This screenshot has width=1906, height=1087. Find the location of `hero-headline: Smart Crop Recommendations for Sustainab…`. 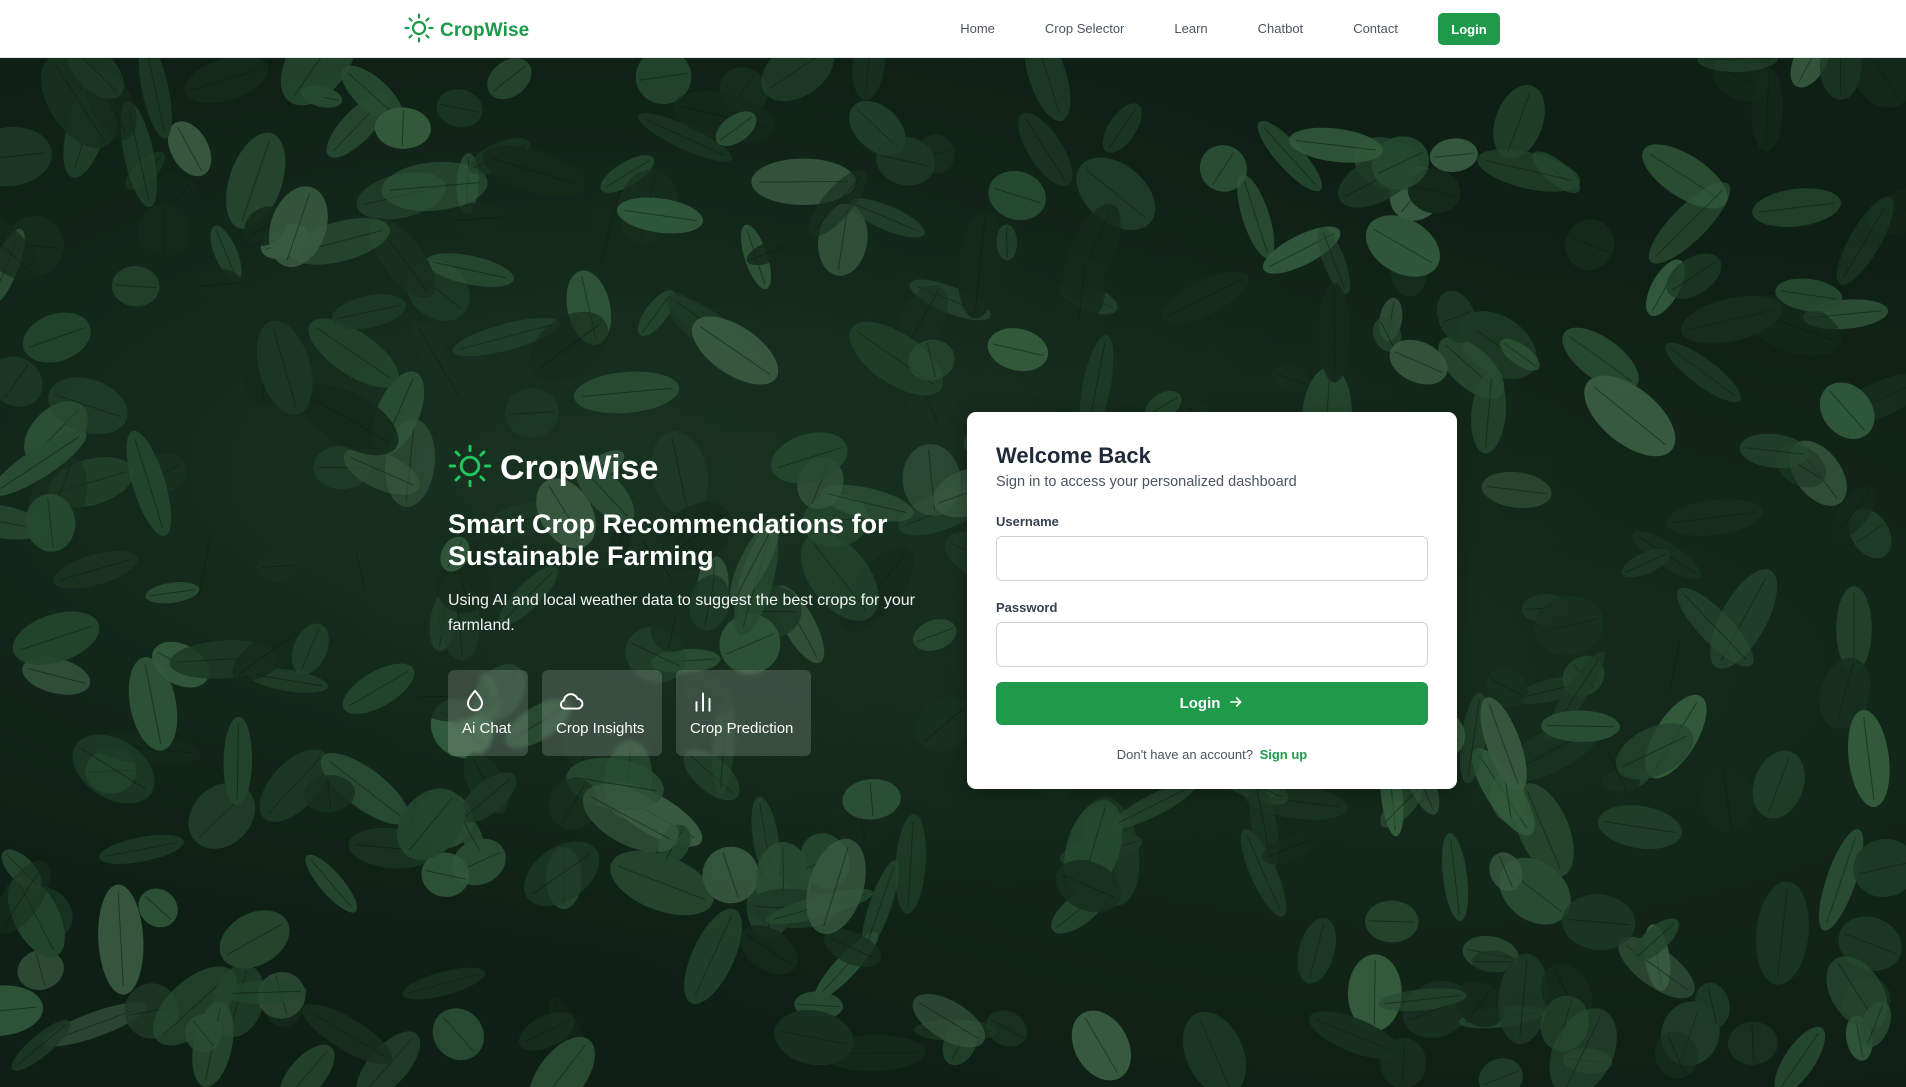

hero-headline: Smart Crop Recommendations for Sustainab… is located at coordinates (668, 540).